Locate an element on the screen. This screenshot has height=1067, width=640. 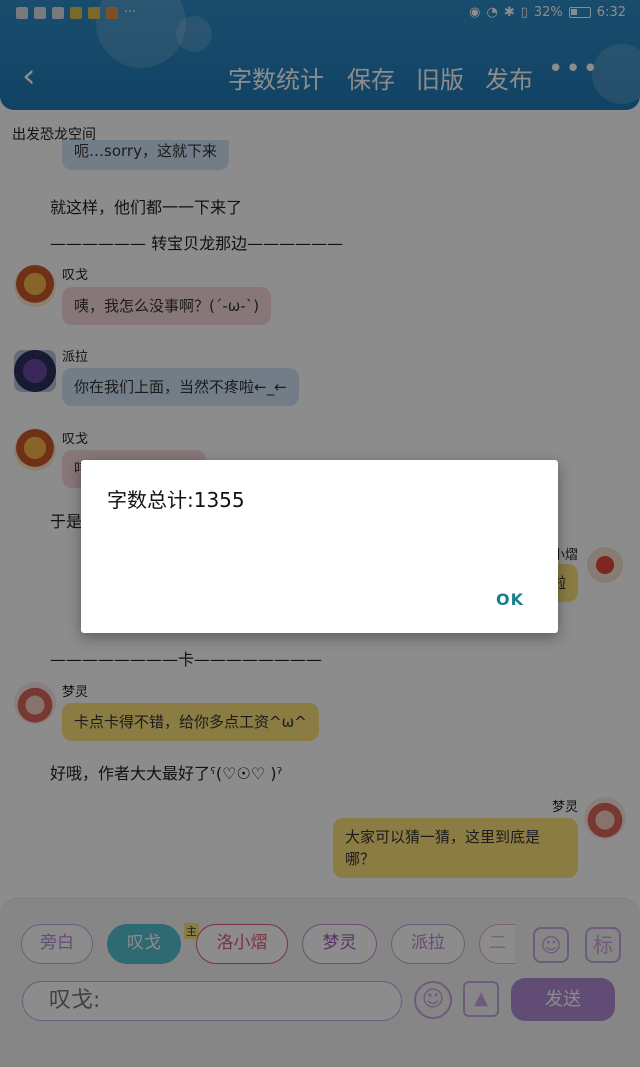
dialog-message: 字数总计:1355 is located at coordinates (176, 500).